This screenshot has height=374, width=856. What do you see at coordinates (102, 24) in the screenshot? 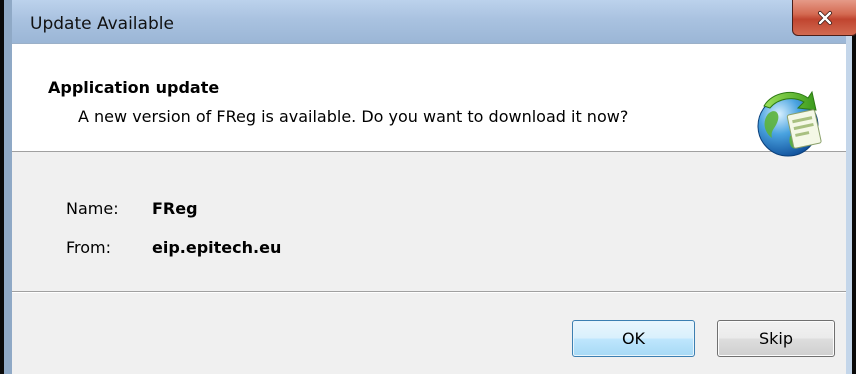
I see `window-title: Update Available` at bounding box center [102, 24].